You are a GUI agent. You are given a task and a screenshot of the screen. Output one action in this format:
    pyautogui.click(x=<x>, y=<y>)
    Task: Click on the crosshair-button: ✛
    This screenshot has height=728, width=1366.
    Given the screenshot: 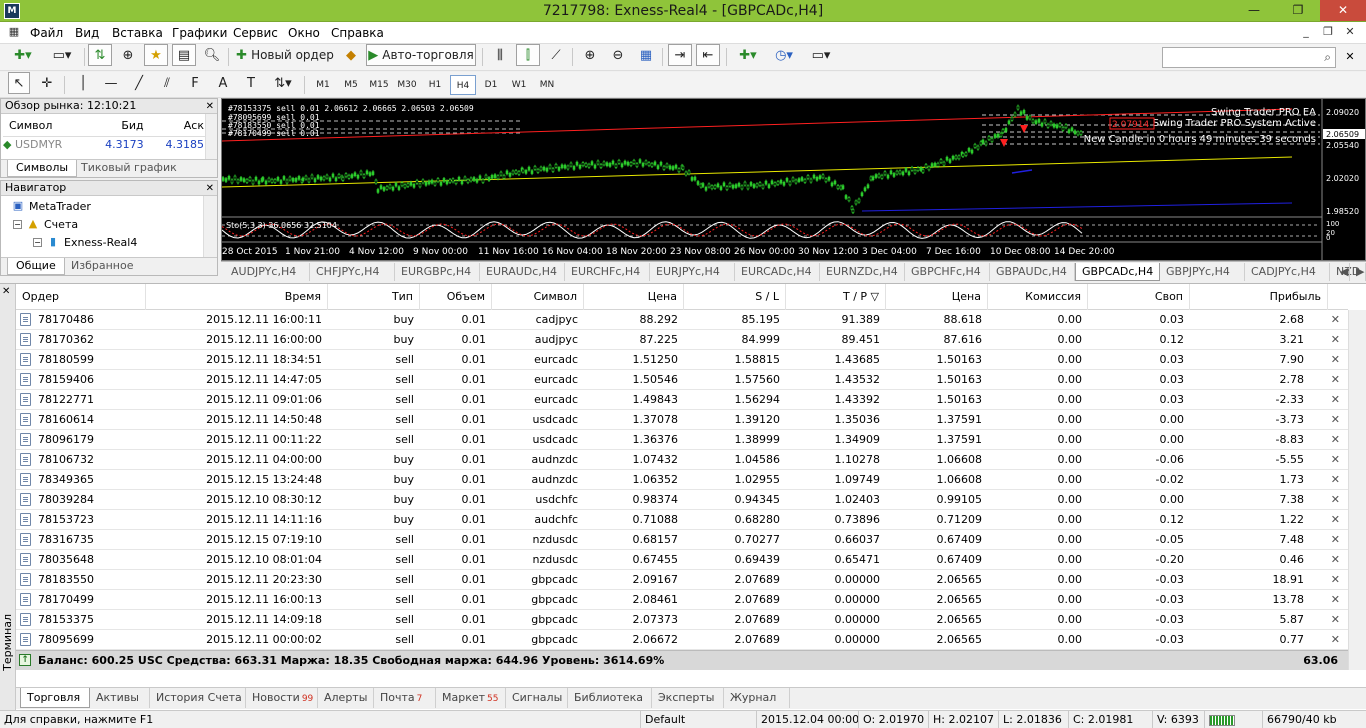 What is the action you would take?
    pyautogui.click(x=47, y=83)
    